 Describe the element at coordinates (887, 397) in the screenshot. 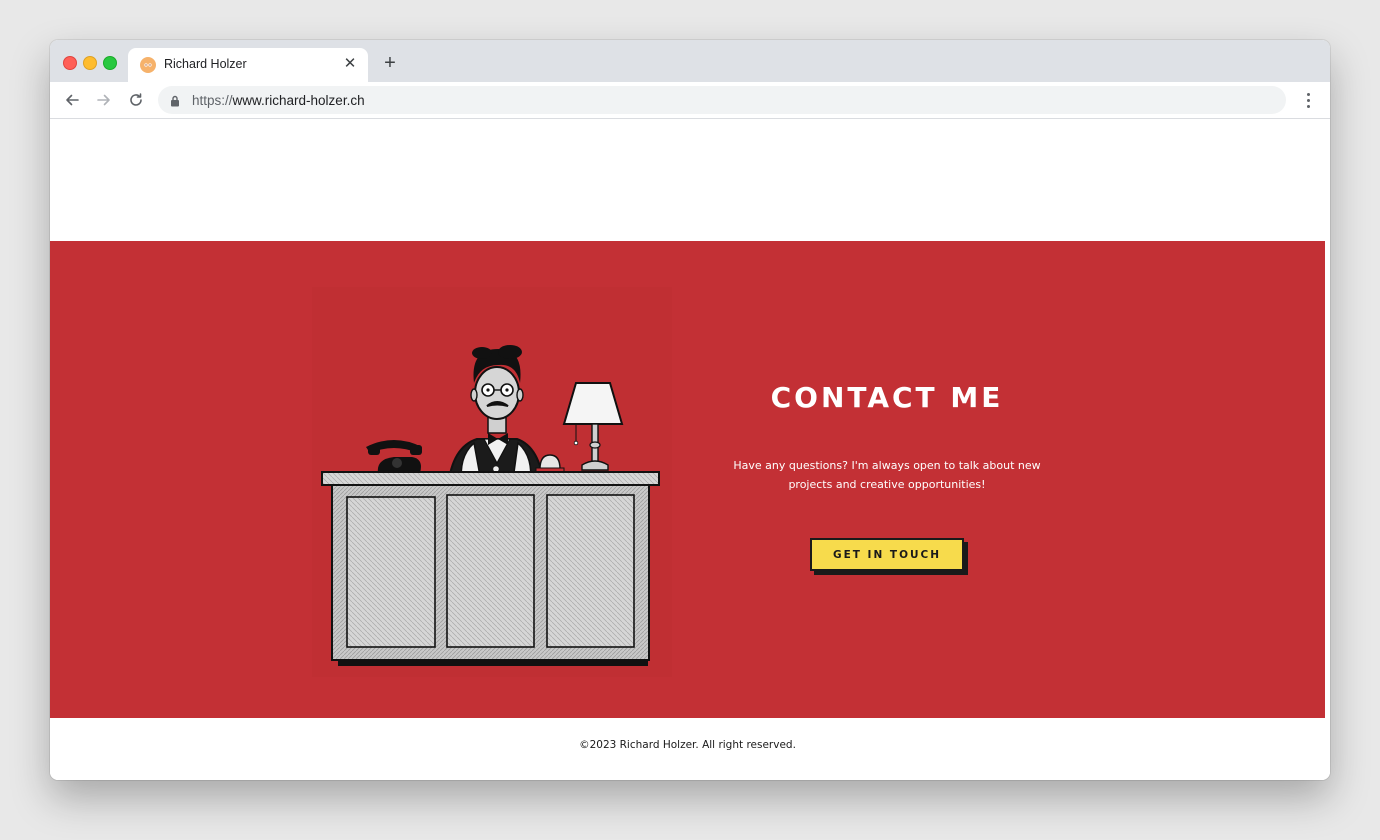

I see `contact-heading: CONTACT ME` at that location.